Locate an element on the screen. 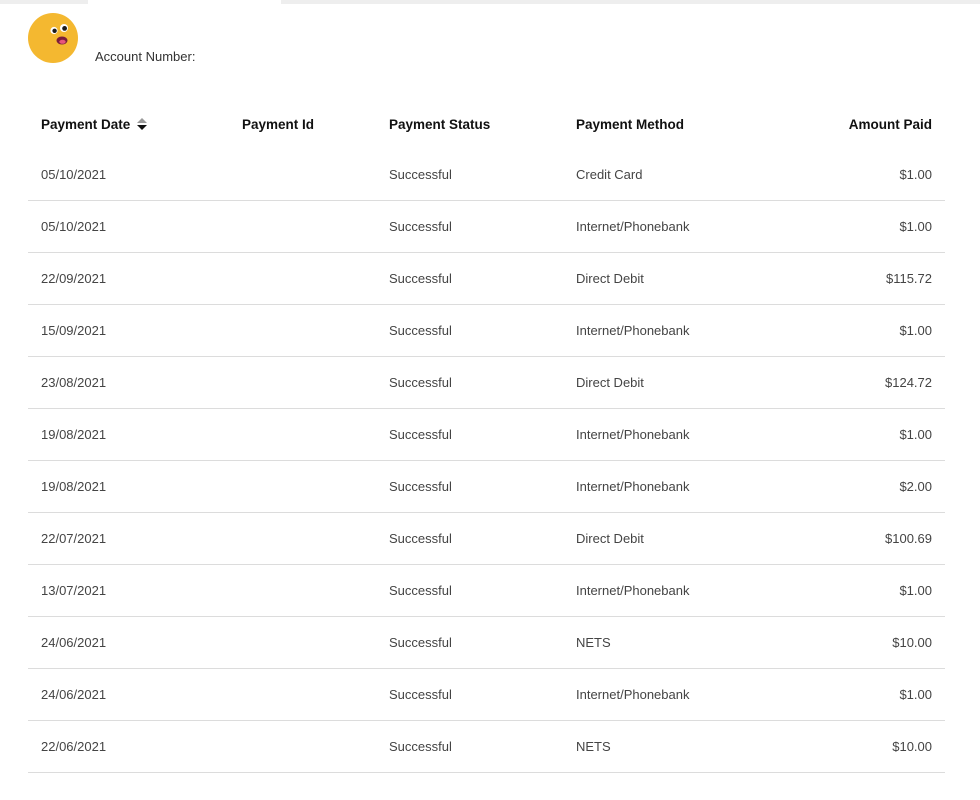  table-row: 22/06/2021 Successful NETS $10.00 is located at coordinates (486, 746).